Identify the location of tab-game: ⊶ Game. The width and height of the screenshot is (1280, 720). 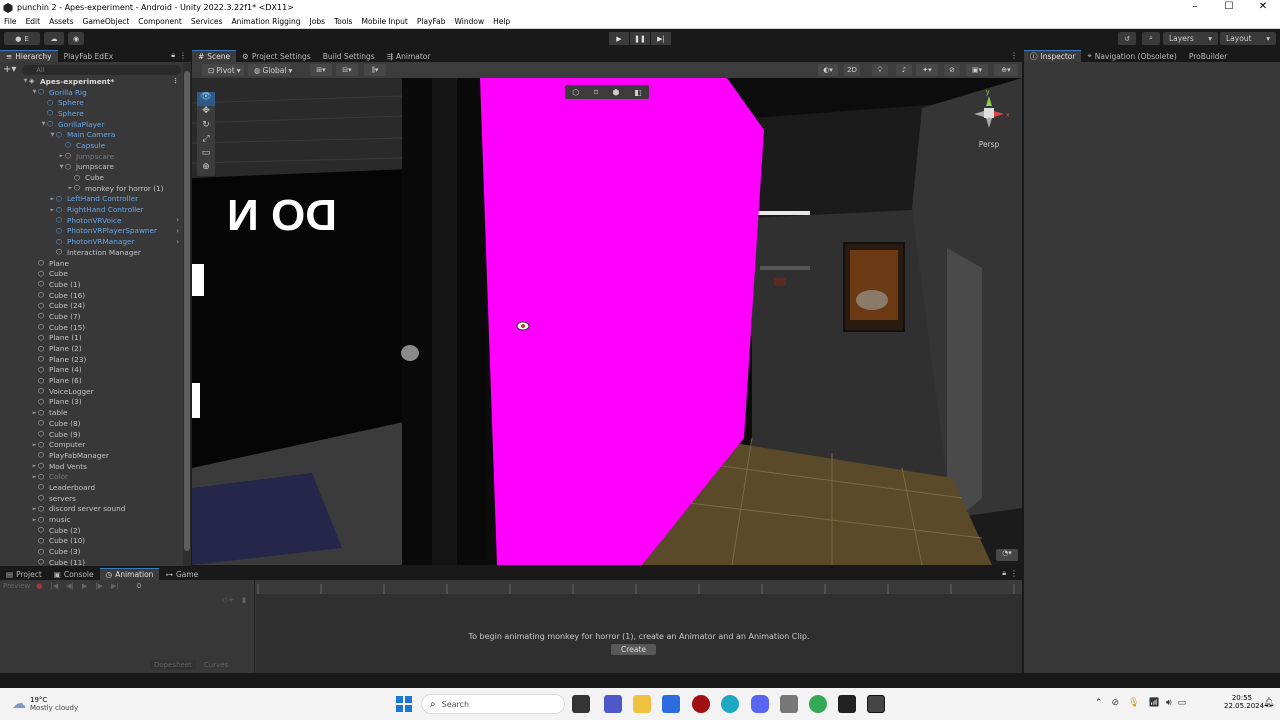
(181, 574).